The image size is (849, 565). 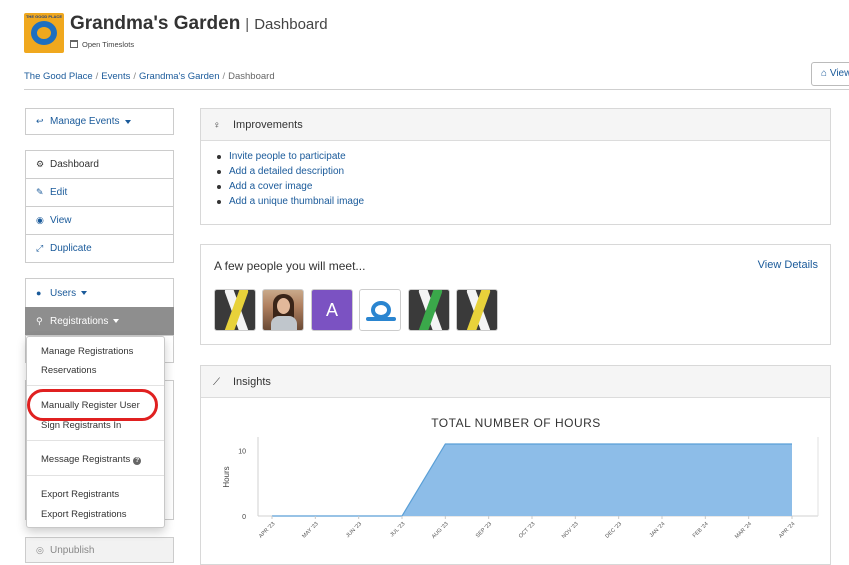 I want to click on message-registrants-label: Message Registrants, so click(x=86, y=459).